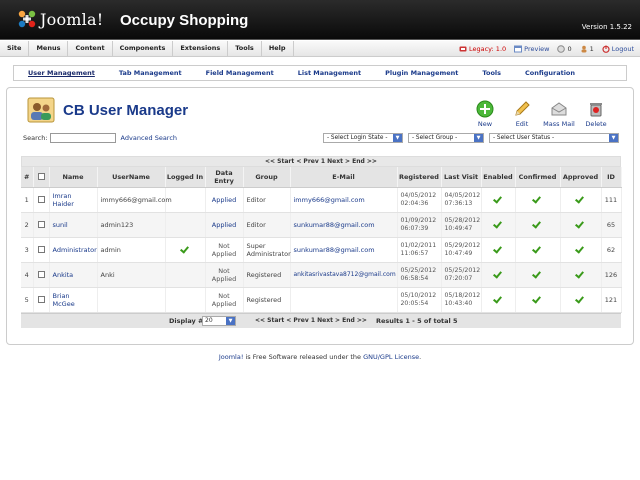 This screenshot has height=480, width=640. What do you see at coordinates (522, 112) in the screenshot?
I see `edit-button: Edit` at bounding box center [522, 112].